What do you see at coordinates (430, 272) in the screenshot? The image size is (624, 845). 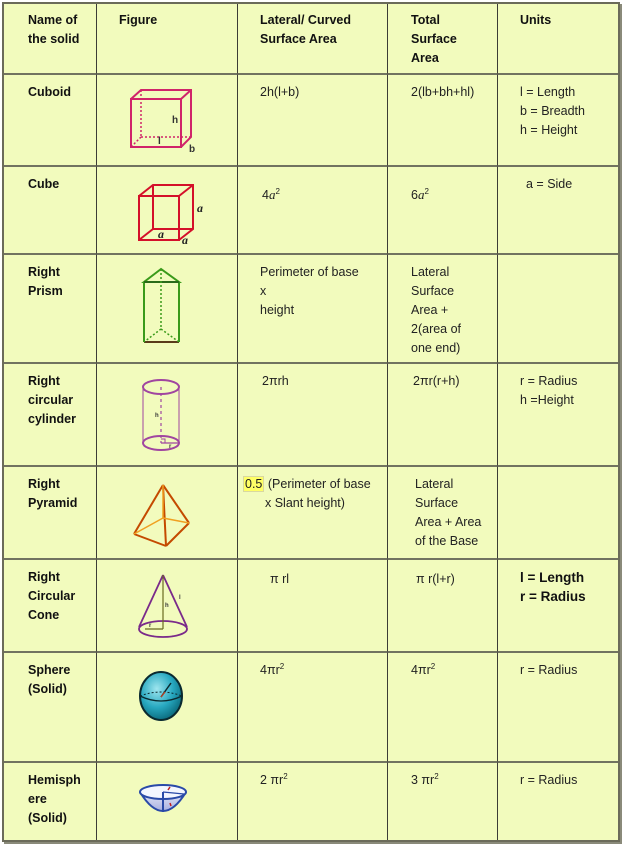 I see `formula-line: Lateral` at bounding box center [430, 272].